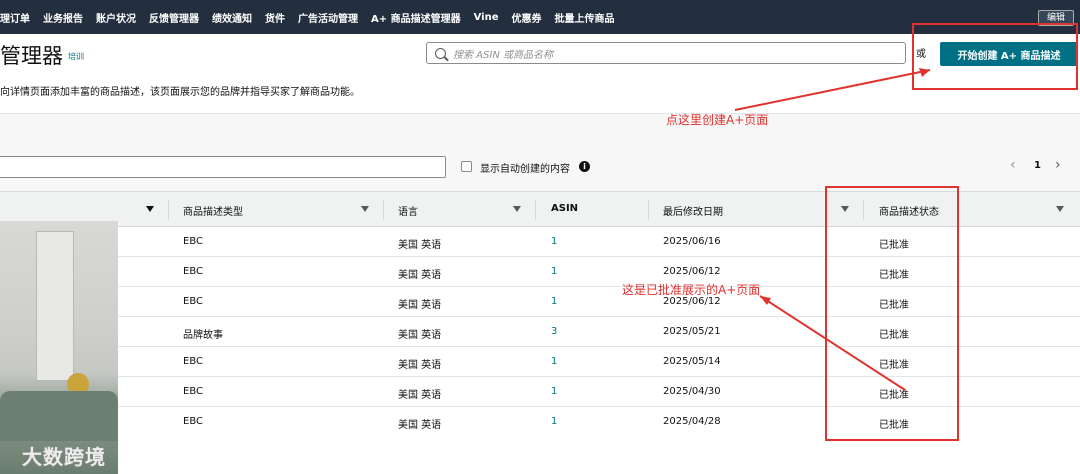 The height and width of the screenshot is (474, 1080). I want to click on cell-date: 2025/06/16, so click(692, 241).